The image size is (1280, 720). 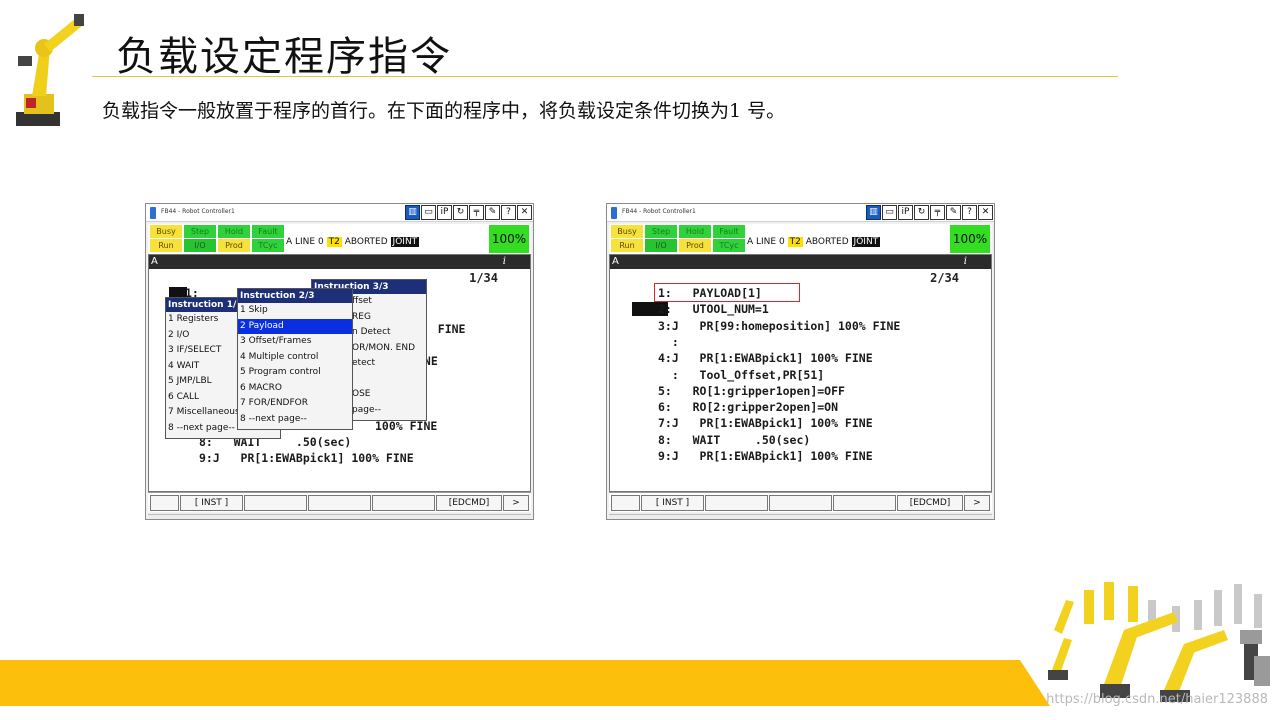 I want to click on program-line-7: 7:J PR[1:EWABpick1] 100% FINE, so click(x=765, y=423).